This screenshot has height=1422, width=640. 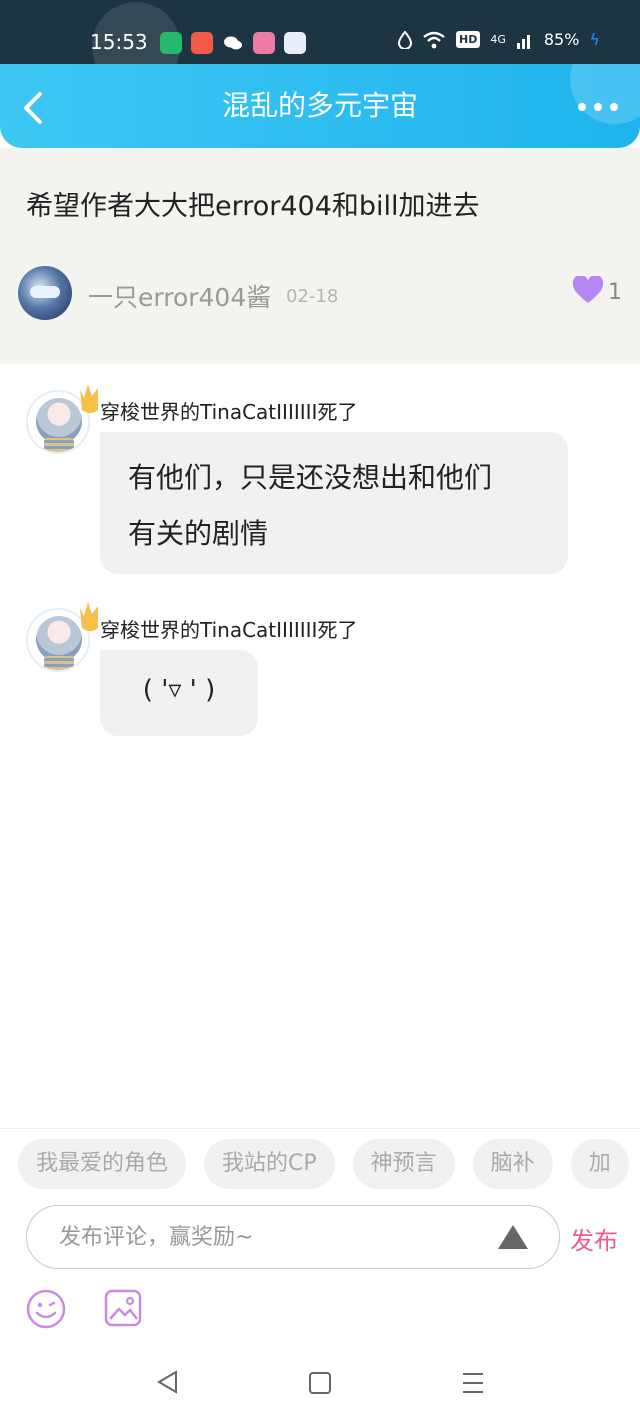 I want to click on data-saver-icon, so click(x=405, y=39).